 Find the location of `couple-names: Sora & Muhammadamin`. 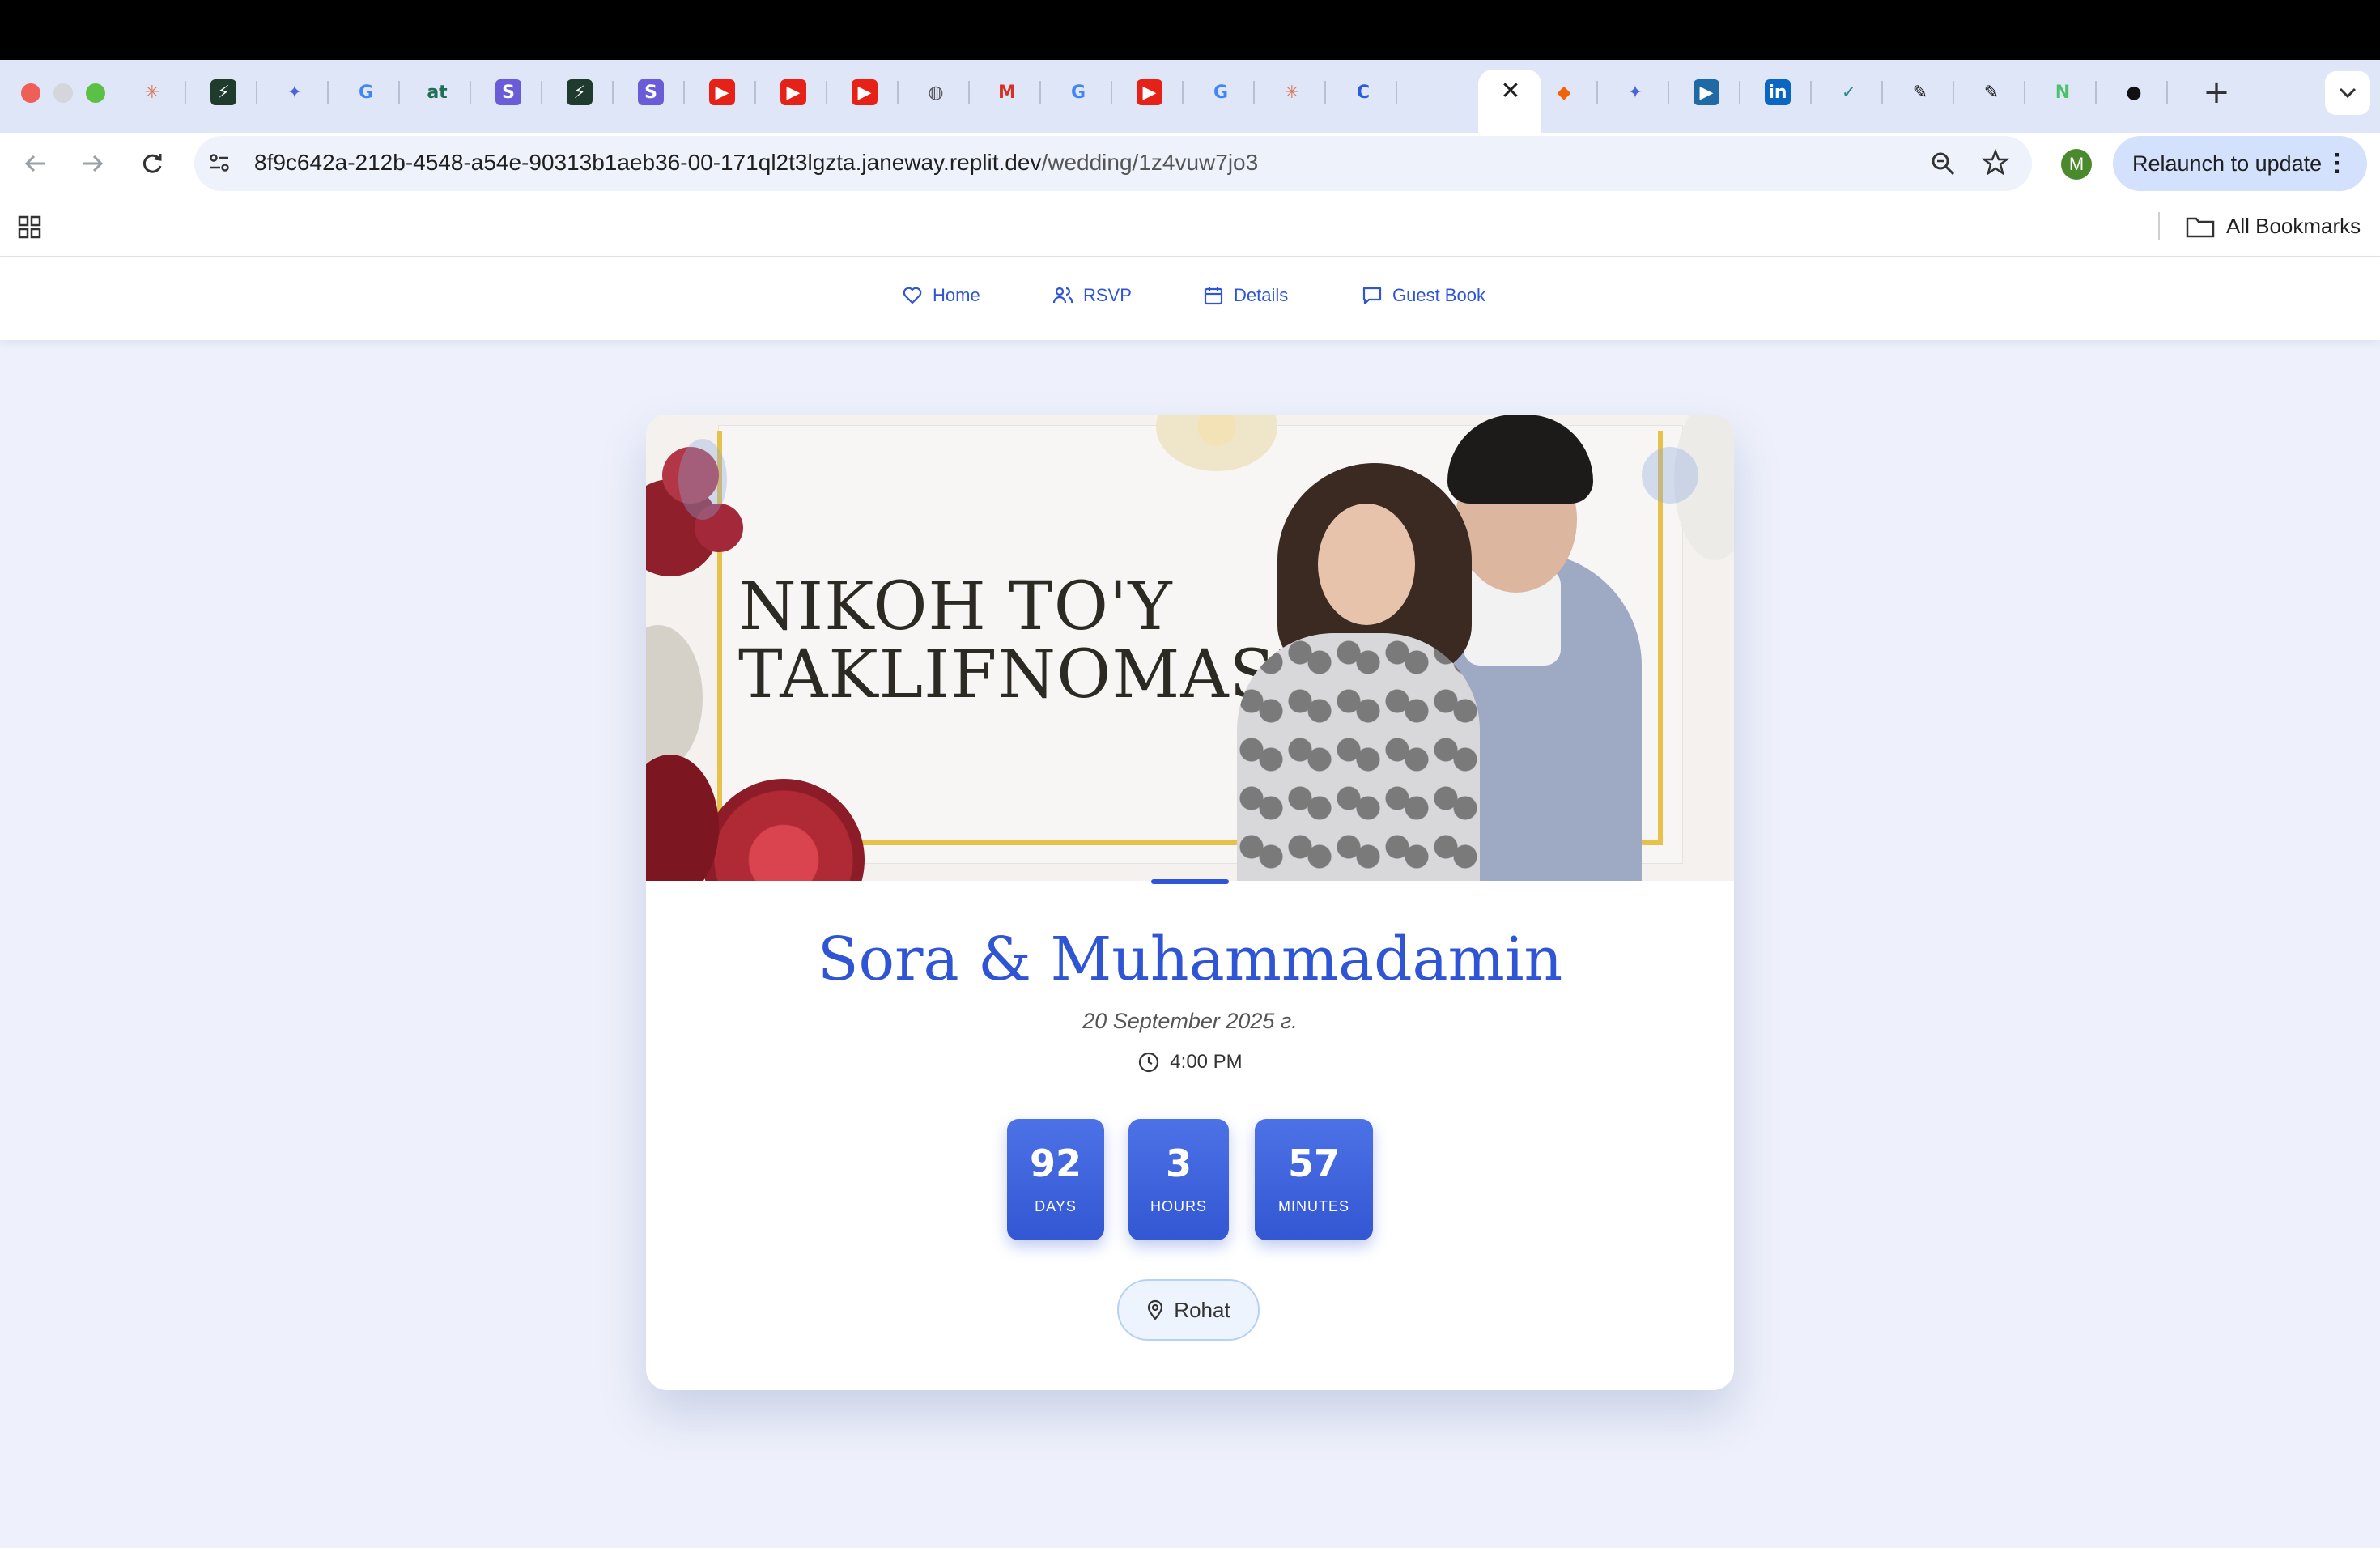

couple-names: Sora & Muhammadamin is located at coordinates (1190, 959).